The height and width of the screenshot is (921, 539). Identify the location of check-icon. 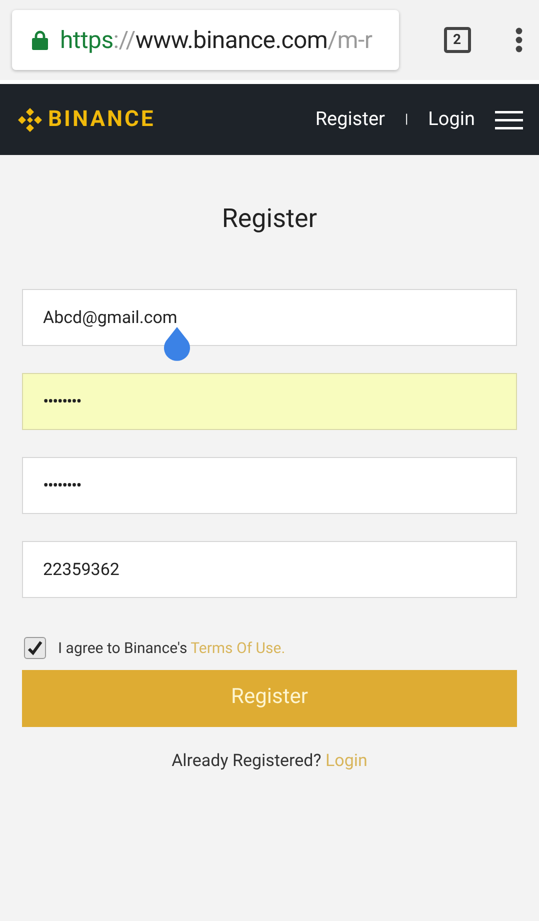
(35, 648).